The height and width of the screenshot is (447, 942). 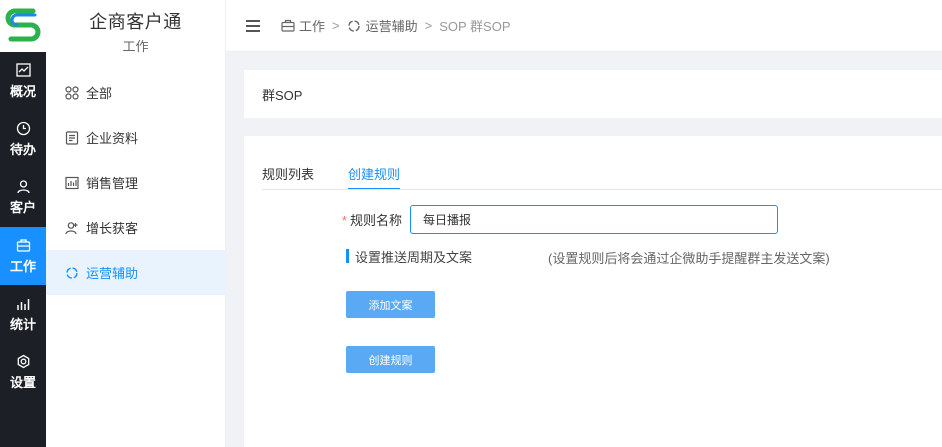 What do you see at coordinates (23, 128) in the screenshot?
I see `clock-icon` at bounding box center [23, 128].